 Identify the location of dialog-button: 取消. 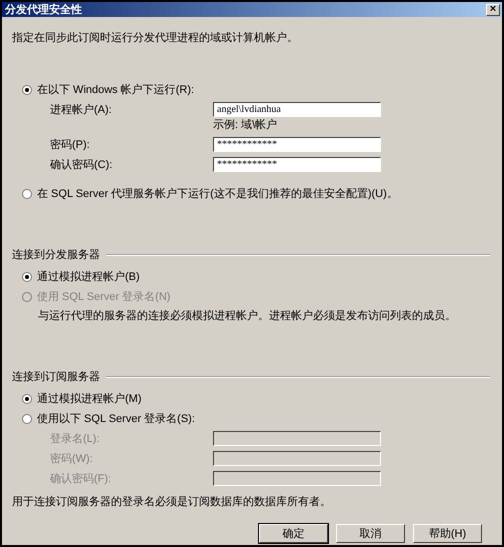
(370, 533).